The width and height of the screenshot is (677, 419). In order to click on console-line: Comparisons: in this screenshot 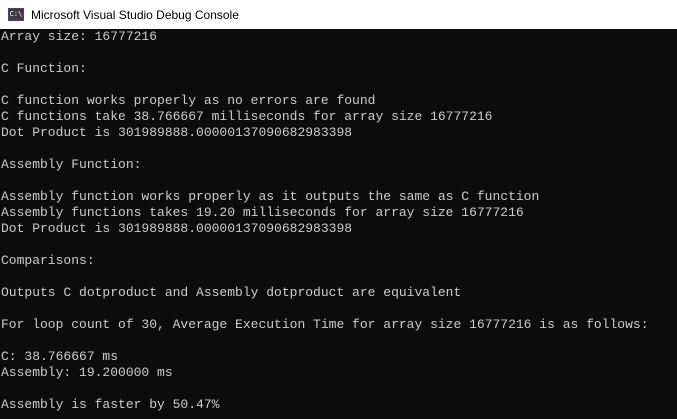, I will do `click(48, 260)`.